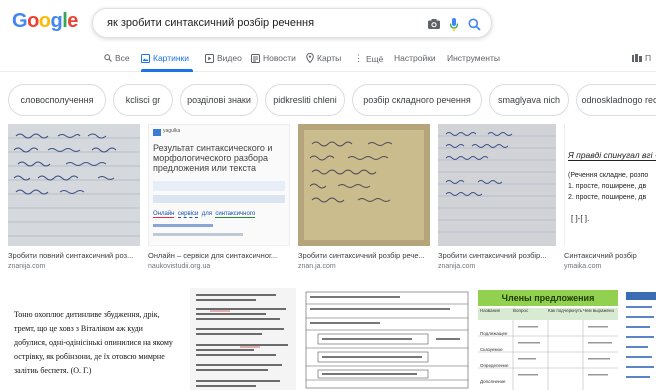  I want to click on bookmark-grid-icon, so click(637, 57).